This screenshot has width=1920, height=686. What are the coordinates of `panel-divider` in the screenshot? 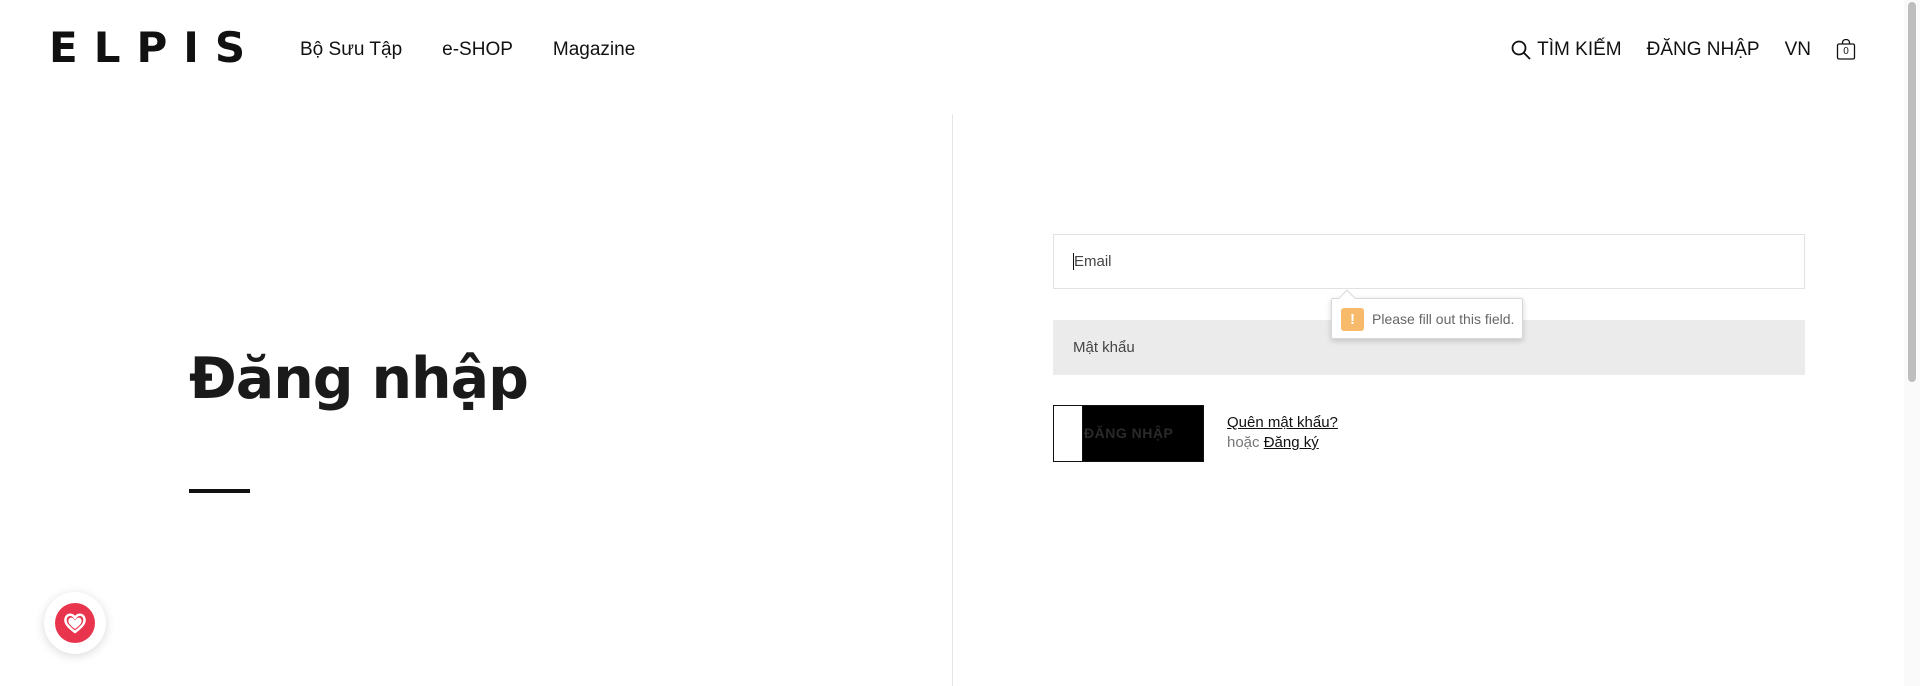 It's located at (952, 400).